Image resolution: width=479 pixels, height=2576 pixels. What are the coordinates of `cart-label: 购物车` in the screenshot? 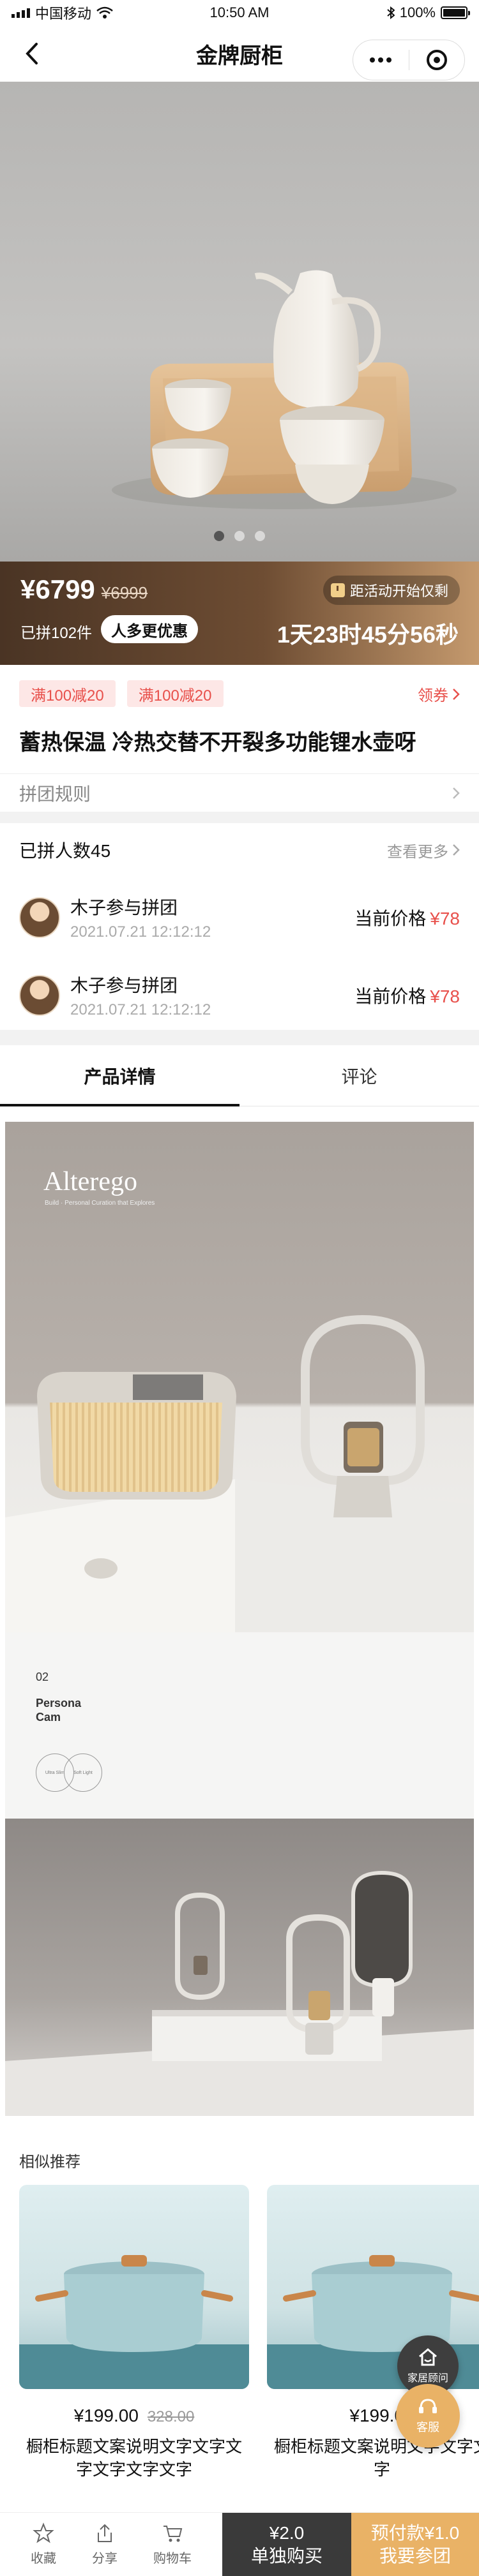 It's located at (173, 2559).